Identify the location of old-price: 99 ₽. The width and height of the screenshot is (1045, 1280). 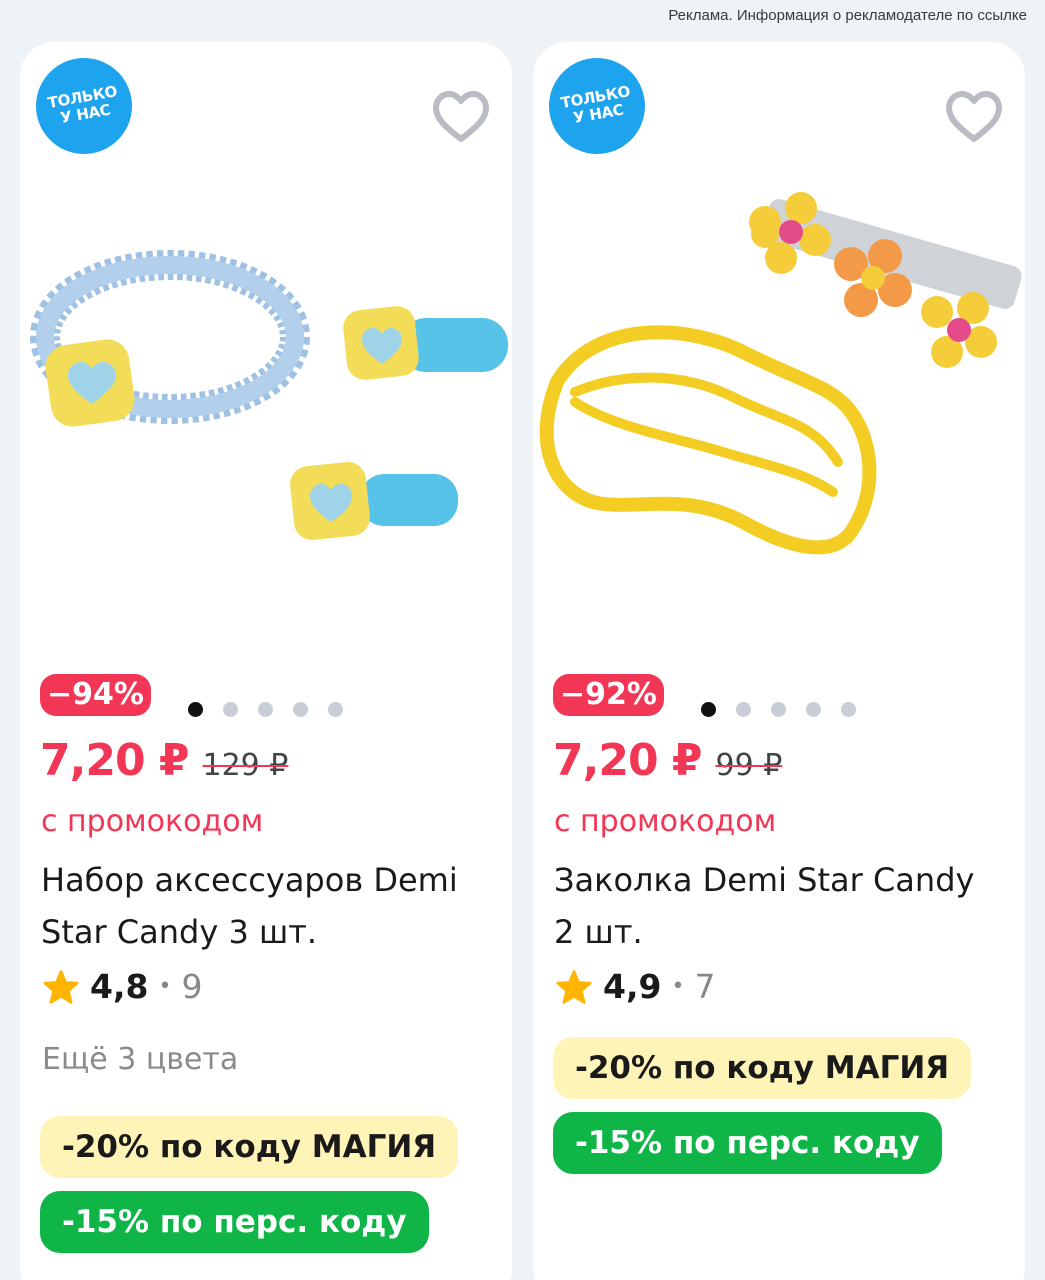
(749, 765).